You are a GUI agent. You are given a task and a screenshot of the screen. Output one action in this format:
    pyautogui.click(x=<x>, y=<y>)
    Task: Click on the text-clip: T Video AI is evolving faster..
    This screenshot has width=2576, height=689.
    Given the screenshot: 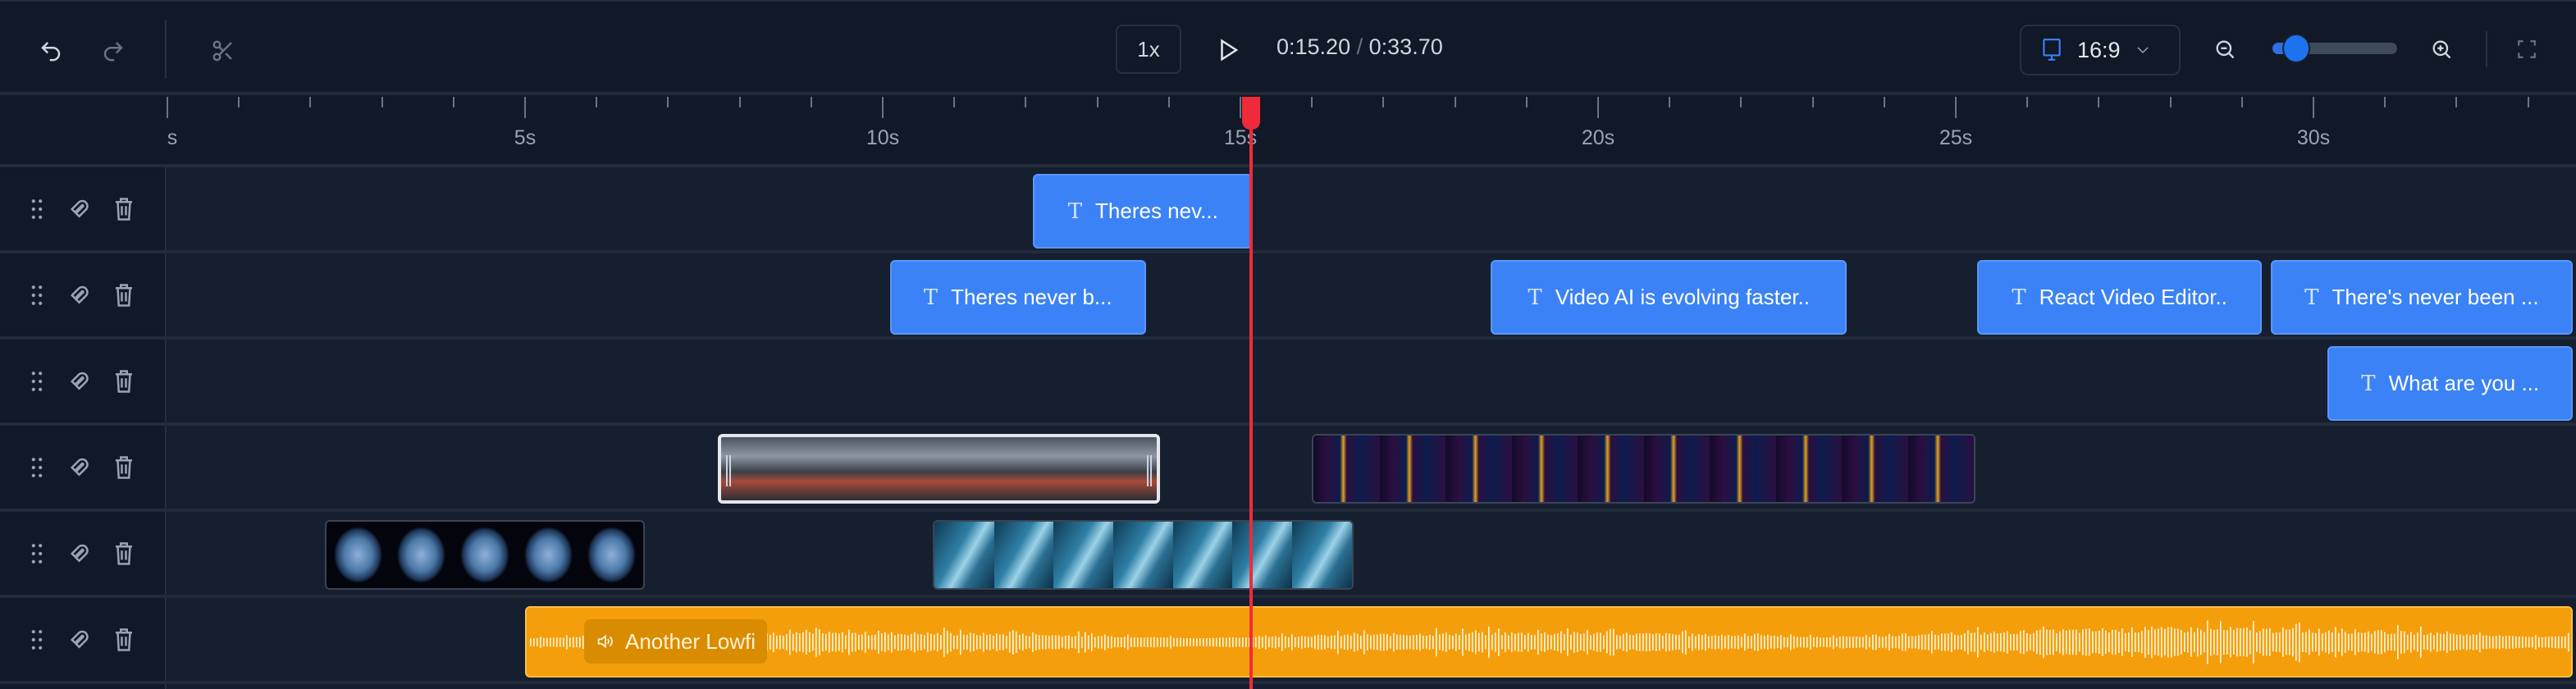 What is the action you would take?
    pyautogui.click(x=1669, y=297)
    